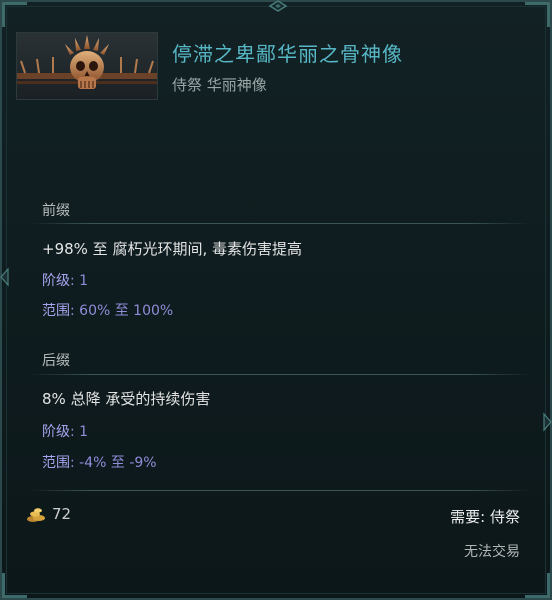  I want to click on prefix-range: 范围: 60% 至 100%, so click(107, 310).